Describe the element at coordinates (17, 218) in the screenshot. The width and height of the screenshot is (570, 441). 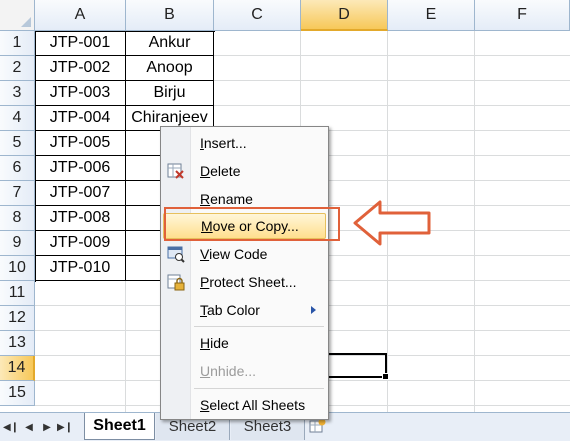
I see `row-header-8: 8` at that location.